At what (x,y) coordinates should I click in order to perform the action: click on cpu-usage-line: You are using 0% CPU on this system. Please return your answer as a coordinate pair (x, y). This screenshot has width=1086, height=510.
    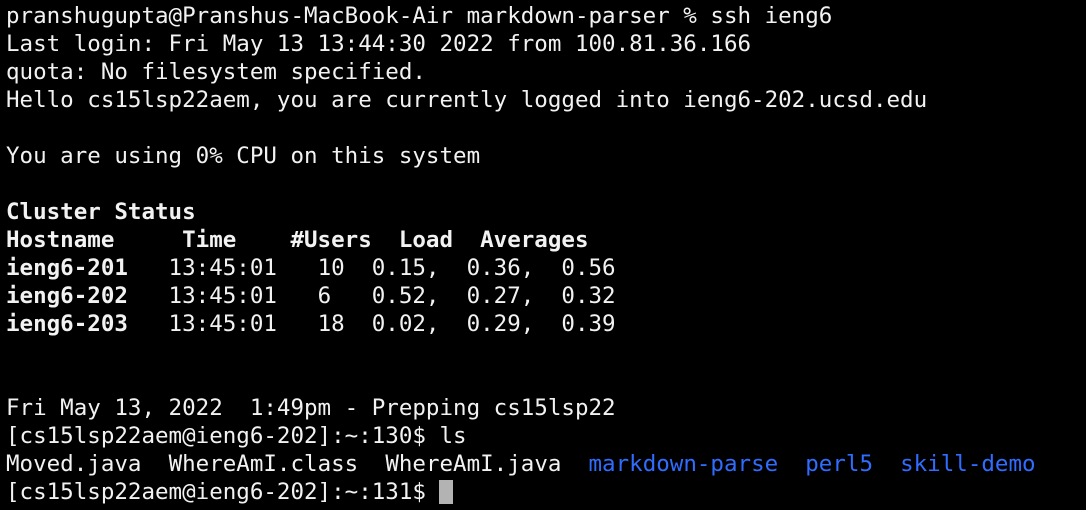
    Looking at the image, I should click on (243, 156).